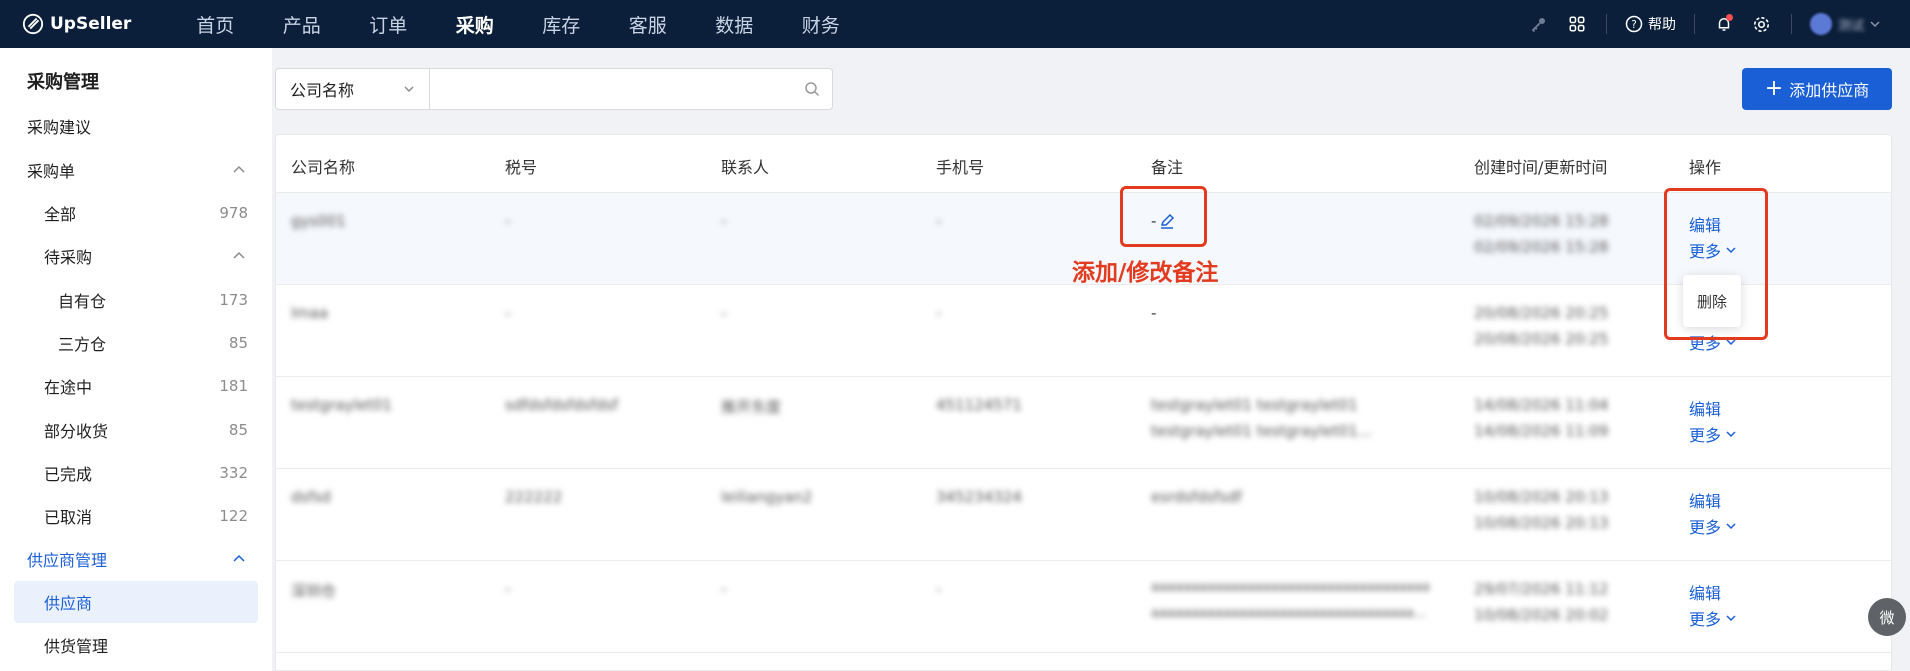 This screenshot has width=1910, height=671. Describe the element at coordinates (136, 602) in the screenshot. I see `sidebar-item-suppliers: 供应商` at that location.